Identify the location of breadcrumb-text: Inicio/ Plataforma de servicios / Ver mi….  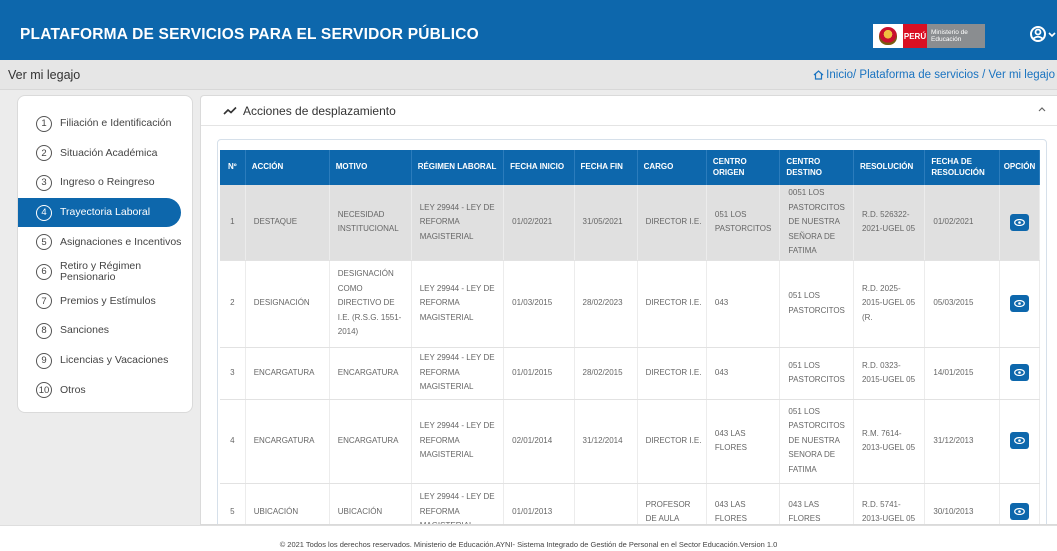
(940, 75).